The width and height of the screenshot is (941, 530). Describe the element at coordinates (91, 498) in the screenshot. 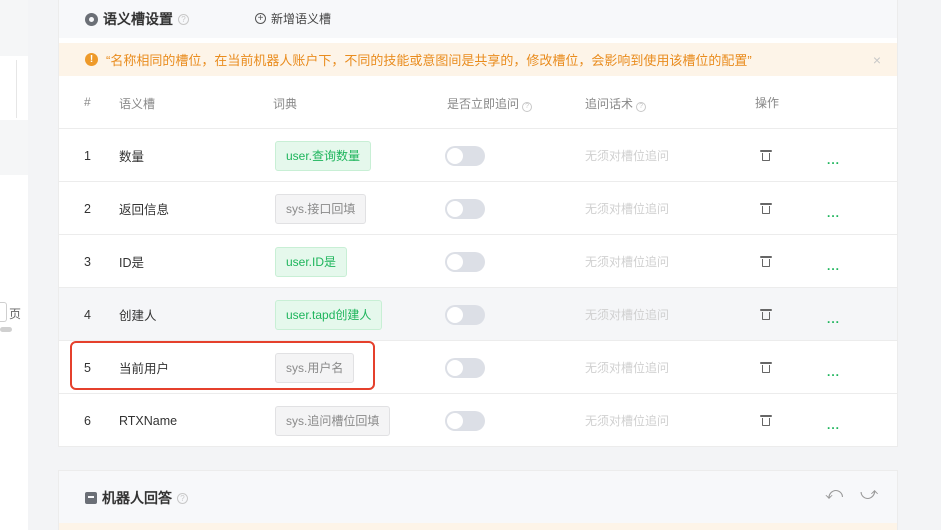

I see `robot-icon` at that location.